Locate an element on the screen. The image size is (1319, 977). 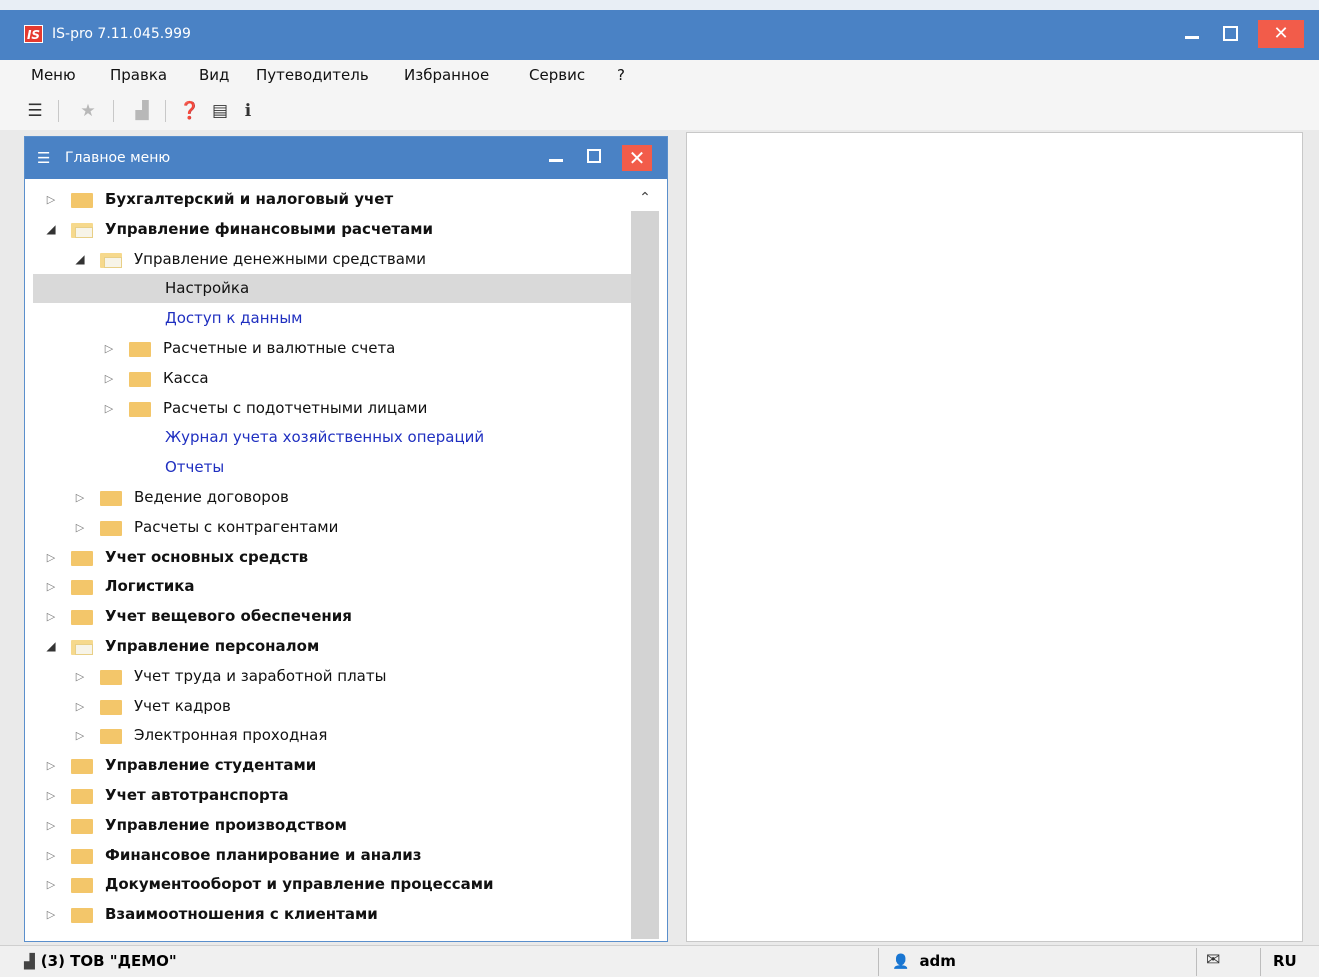
mail-icon: ✉ is located at coordinates (1213, 960).